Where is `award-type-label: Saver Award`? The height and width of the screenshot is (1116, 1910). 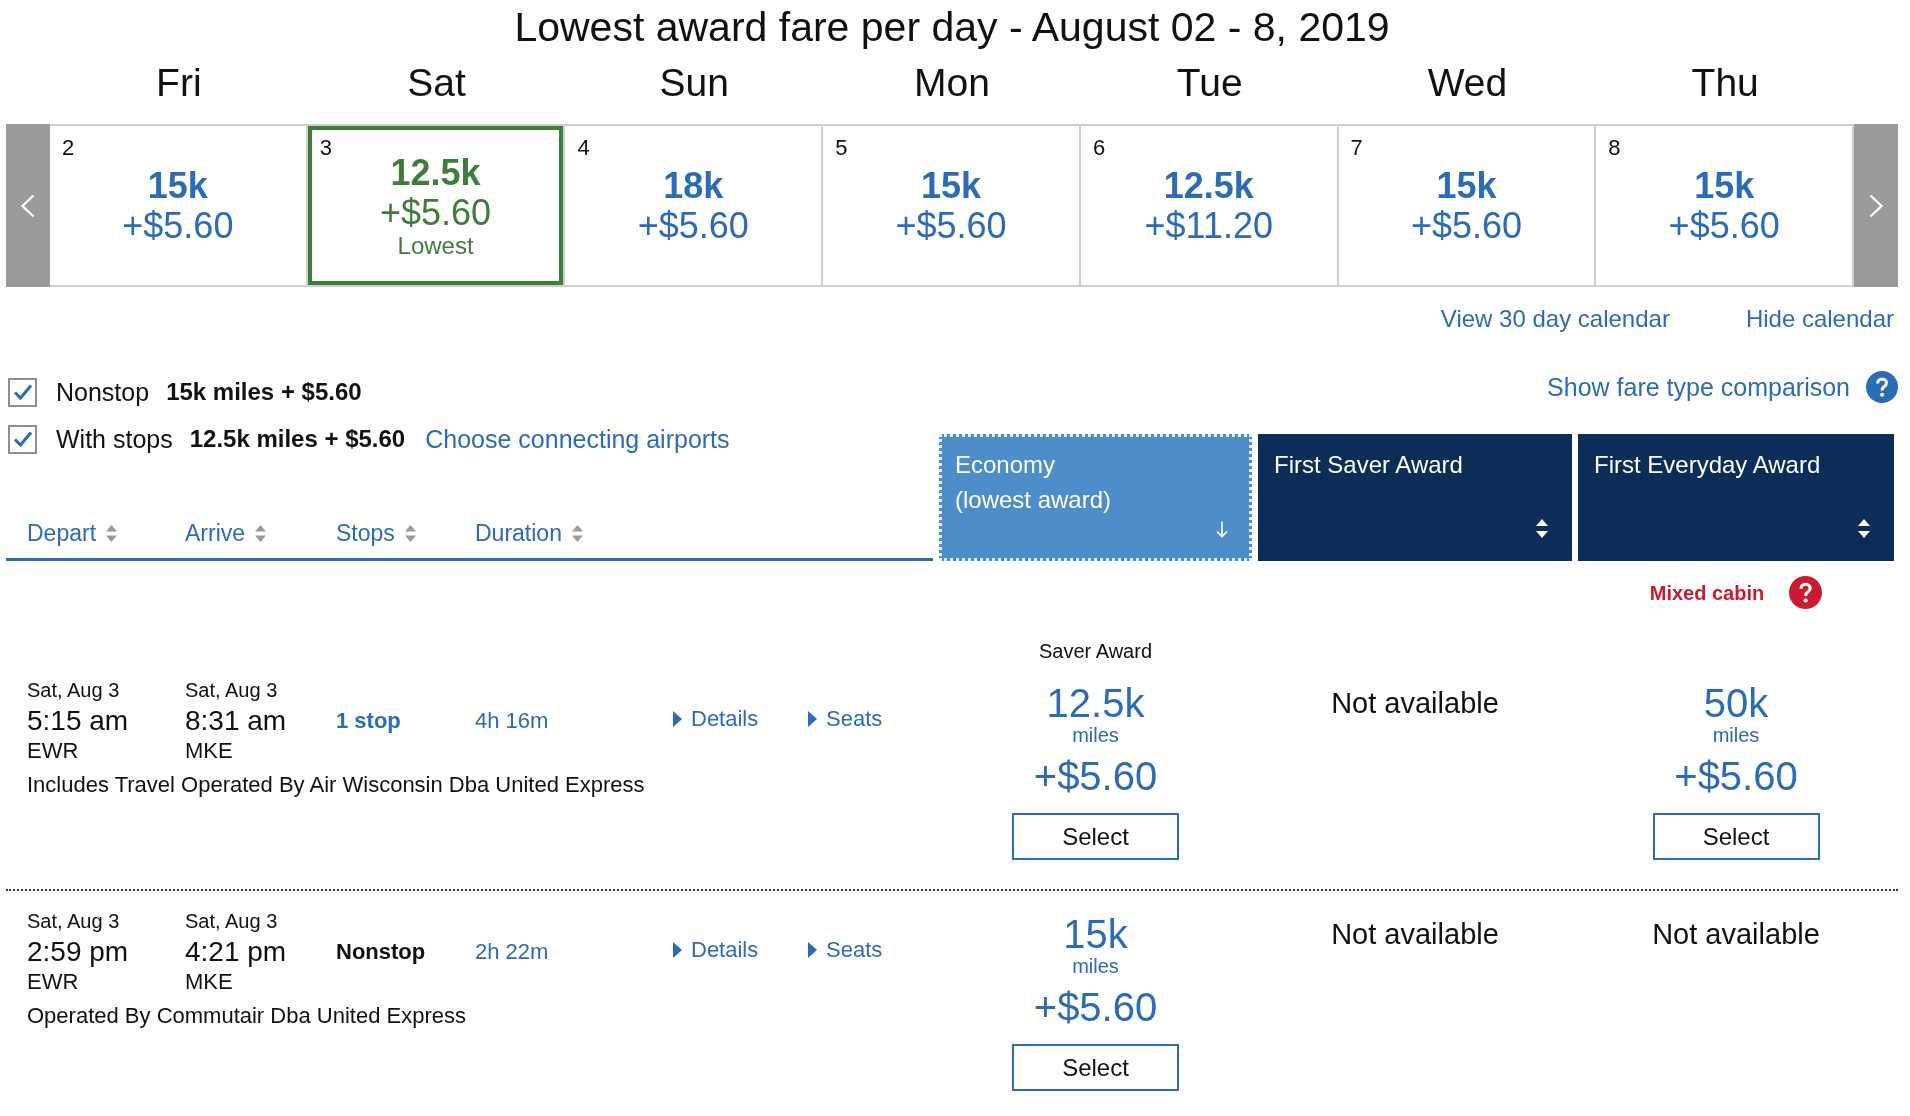
award-type-label: Saver Award is located at coordinates (1095, 651).